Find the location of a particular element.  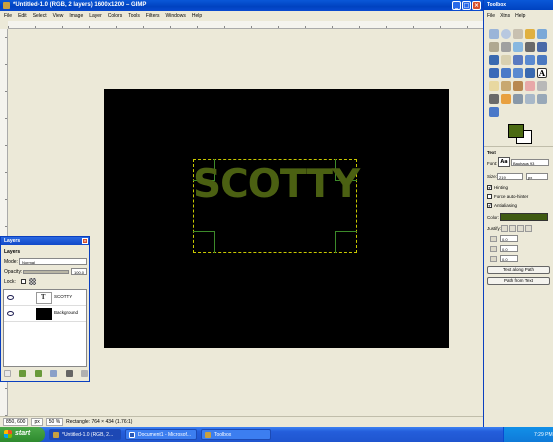

font-preview-button: Aa is located at coordinates (504, 162).